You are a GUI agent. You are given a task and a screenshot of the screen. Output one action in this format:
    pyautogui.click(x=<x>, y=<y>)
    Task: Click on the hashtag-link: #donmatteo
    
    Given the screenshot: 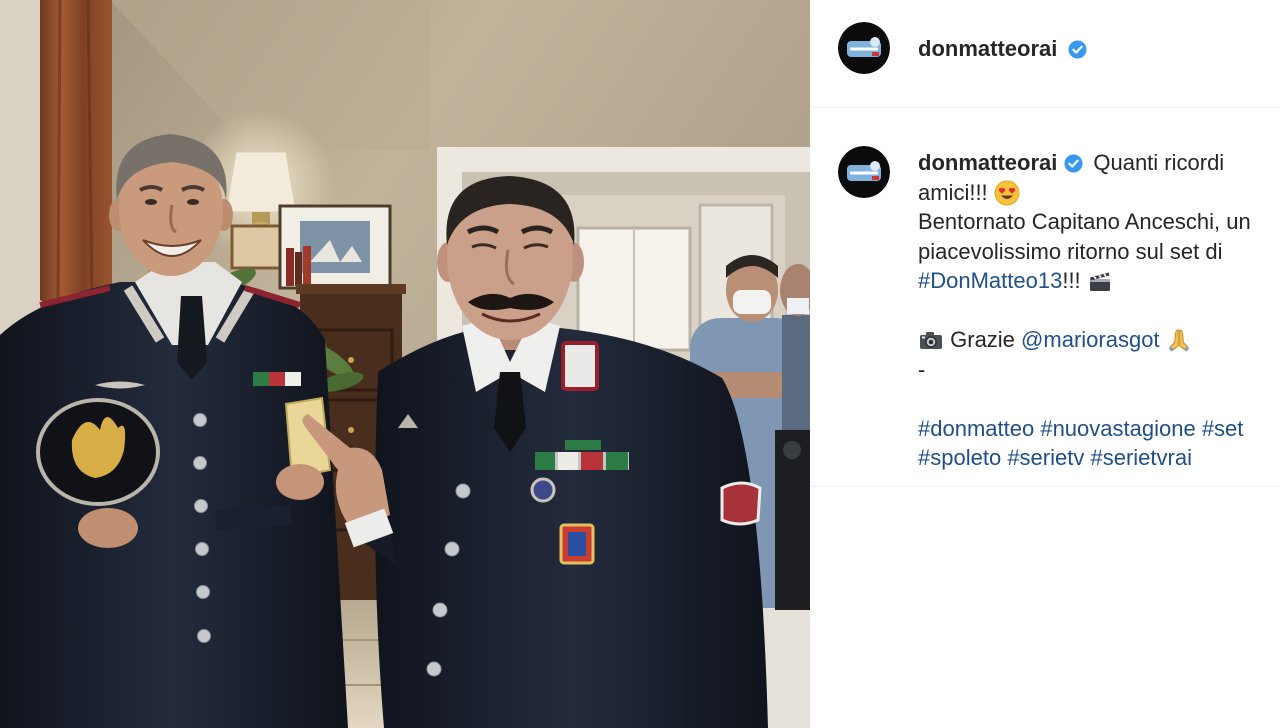 What is the action you would take?
    pyautogui.click(x=976, y=428)
    